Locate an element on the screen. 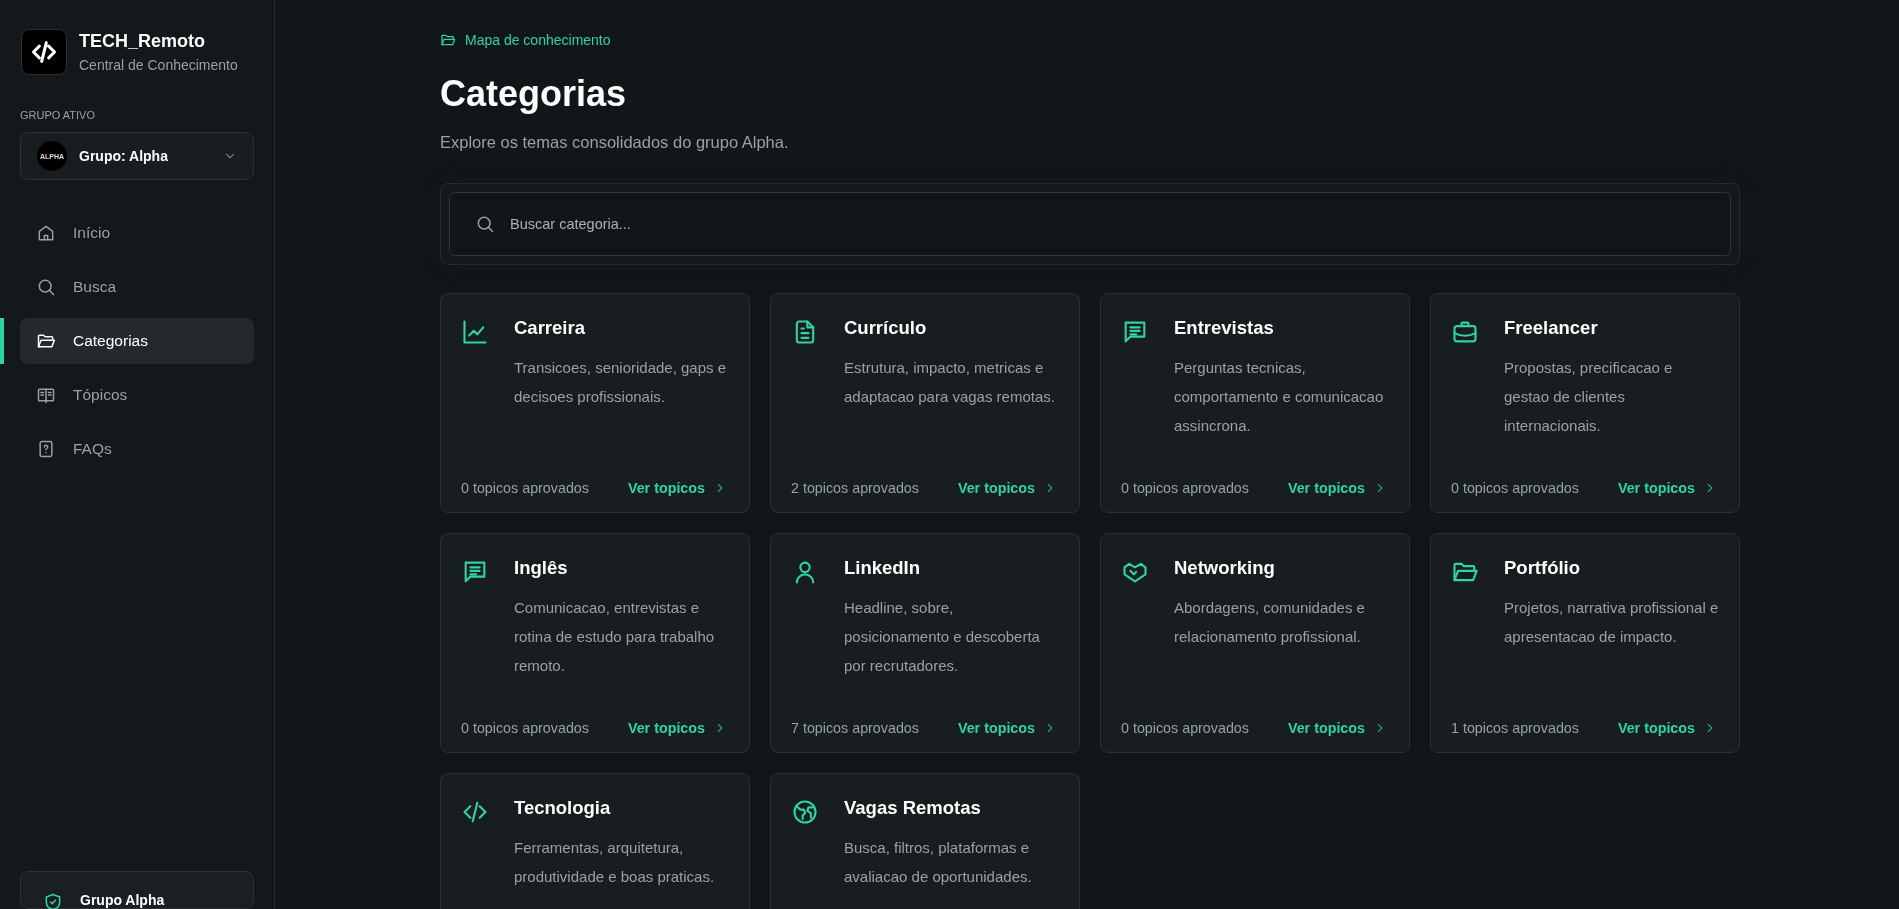 The image size is (1899, 909). chart-icon is located at coordinates (475, 332).